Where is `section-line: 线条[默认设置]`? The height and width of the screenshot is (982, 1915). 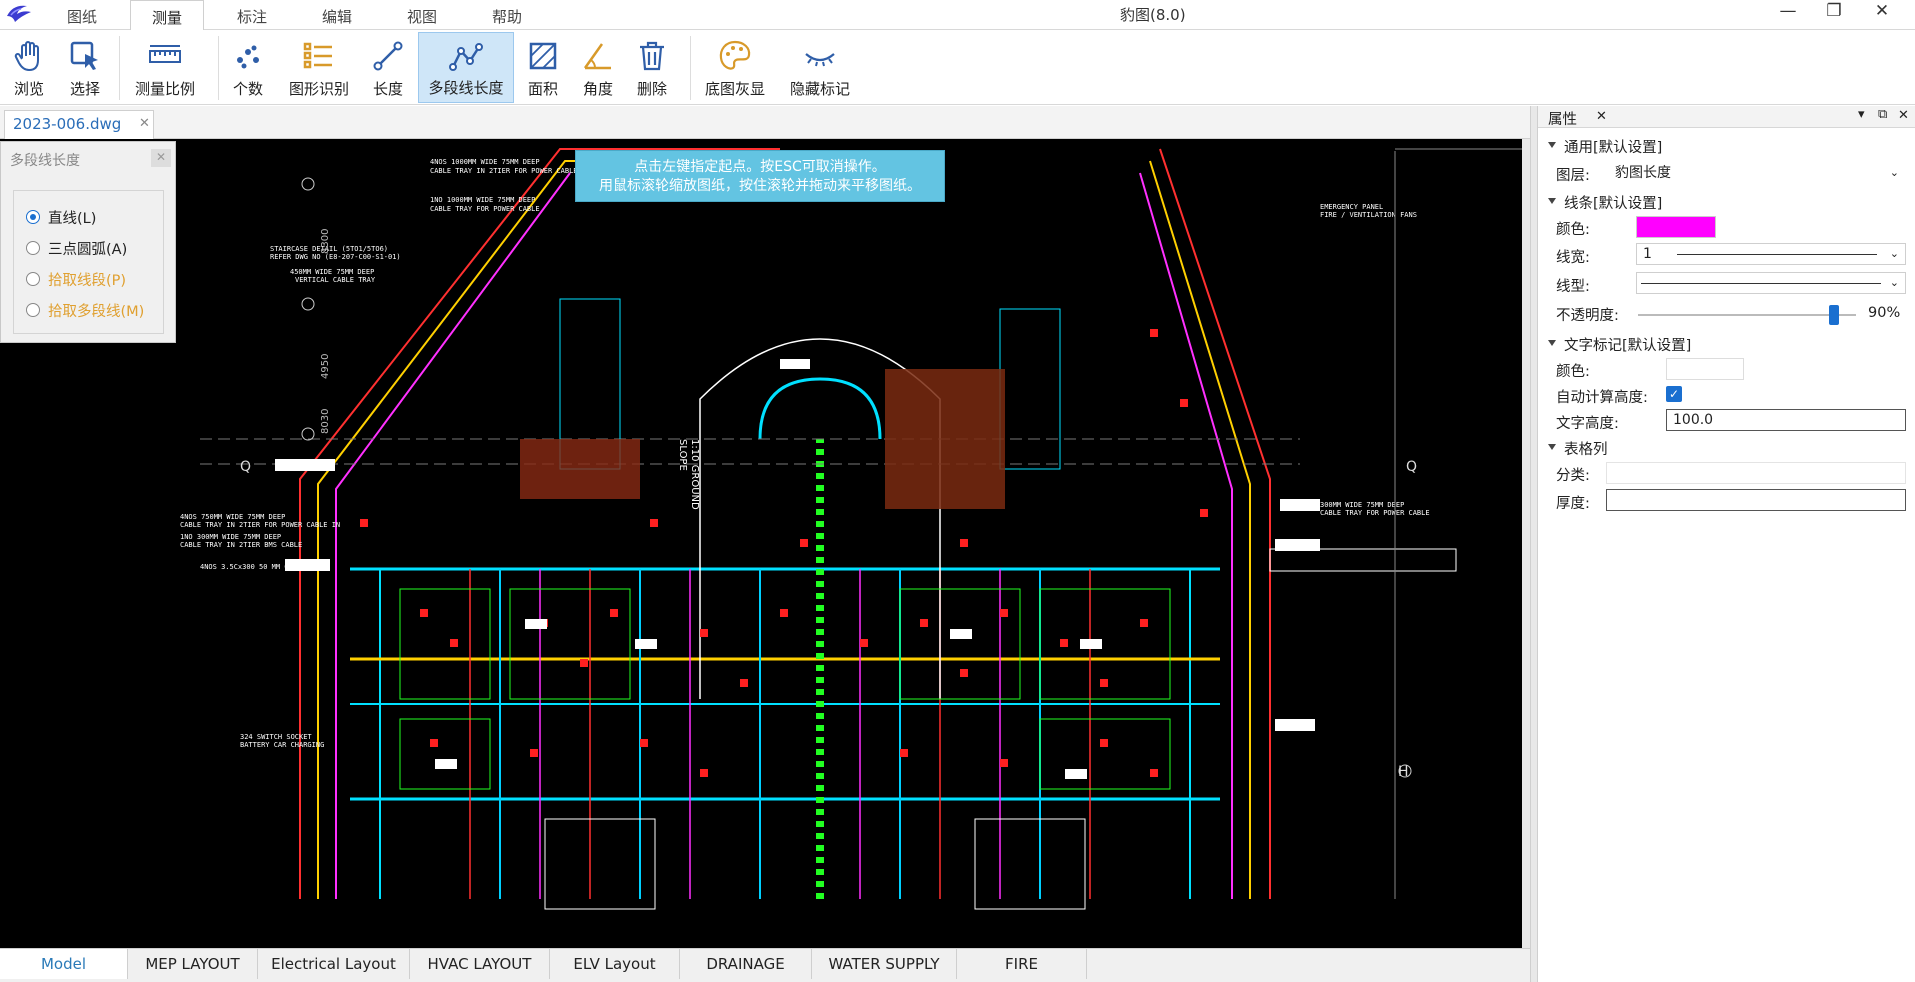
section-line: 线条[默认设置] is located at coordinates (1604, 202).